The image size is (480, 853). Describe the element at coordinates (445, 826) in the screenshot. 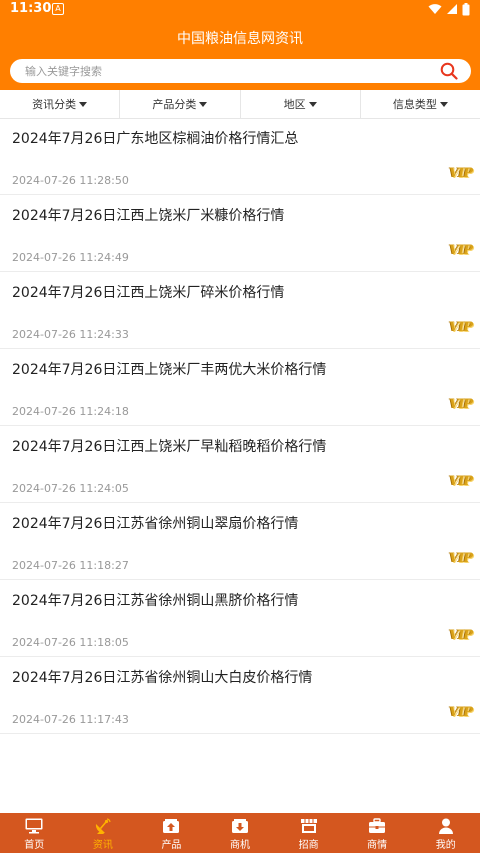

I see `user-icon` at that location.